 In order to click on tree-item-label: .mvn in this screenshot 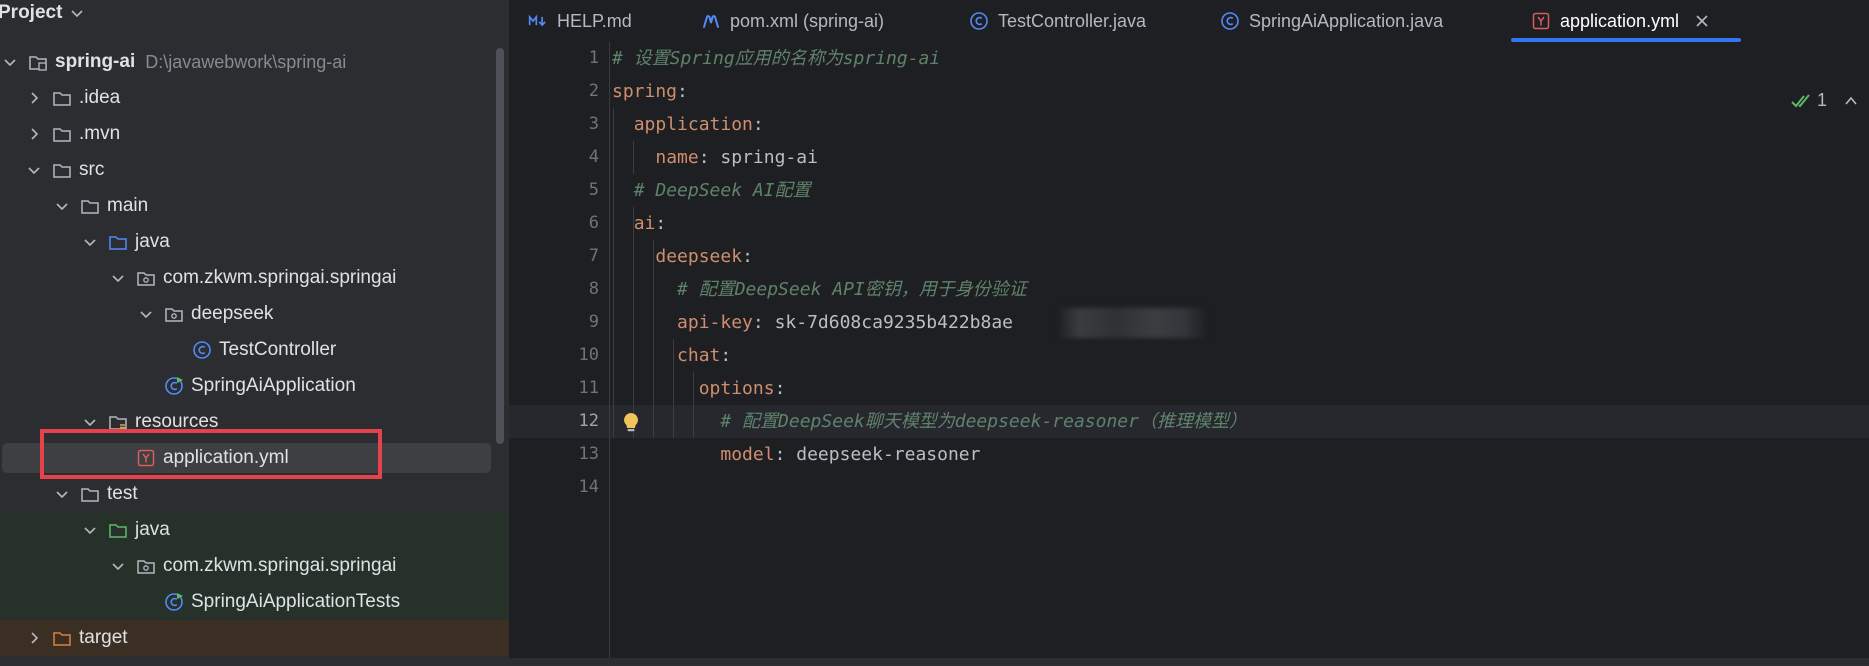, I will do `click(100, 133)`.